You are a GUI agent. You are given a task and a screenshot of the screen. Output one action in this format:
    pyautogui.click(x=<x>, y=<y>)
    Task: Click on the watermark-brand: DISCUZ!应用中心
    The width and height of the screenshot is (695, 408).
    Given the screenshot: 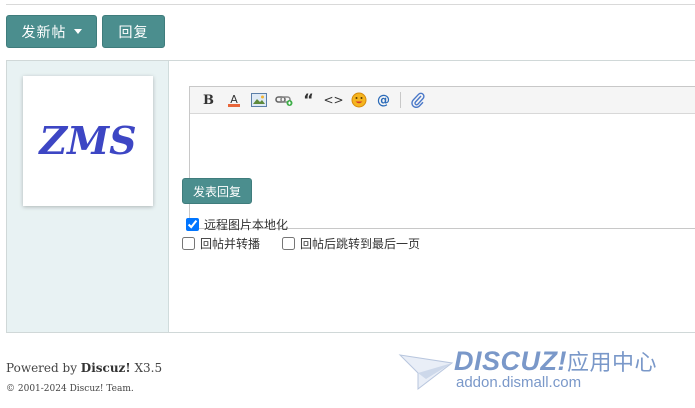 What is the action you would take?
    pyautogui.click(x=556, y=361)
    